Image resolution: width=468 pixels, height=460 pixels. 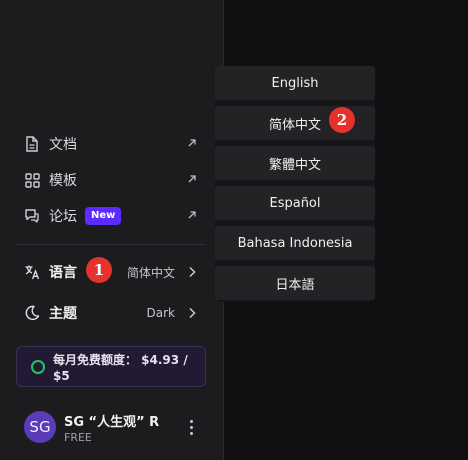 I want to click on language-value: 简体中文, so click(x=150, y=272).